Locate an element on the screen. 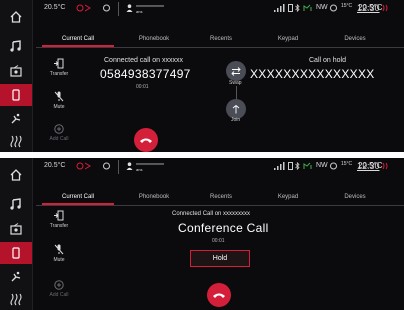 This screenshot has height=310, width=404. radio-icon is located at coordinates (16, 229).